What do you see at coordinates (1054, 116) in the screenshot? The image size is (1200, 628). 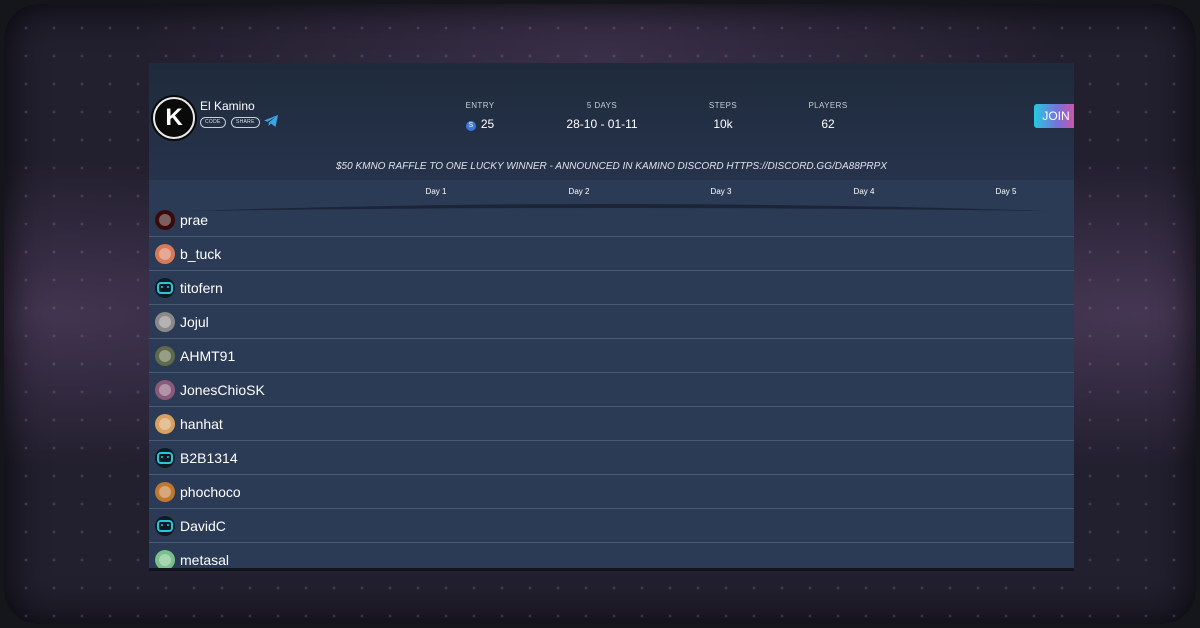 I see `join-button: JOIN` at bounding box center [1054, 116].